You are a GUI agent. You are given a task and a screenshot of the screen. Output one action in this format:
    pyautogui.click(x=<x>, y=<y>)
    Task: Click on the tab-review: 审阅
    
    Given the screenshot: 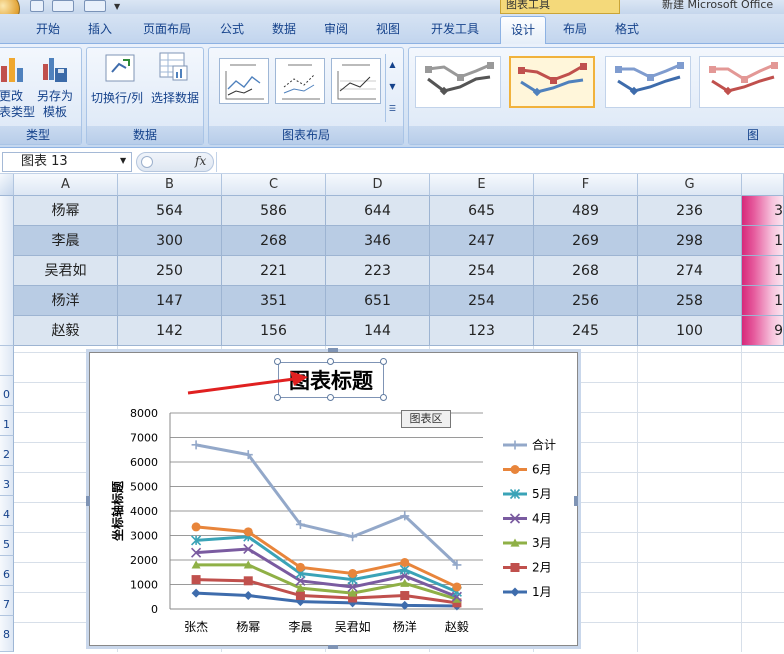 What is the action you would take?
    pyautogui.click(x=336, y=29)
    